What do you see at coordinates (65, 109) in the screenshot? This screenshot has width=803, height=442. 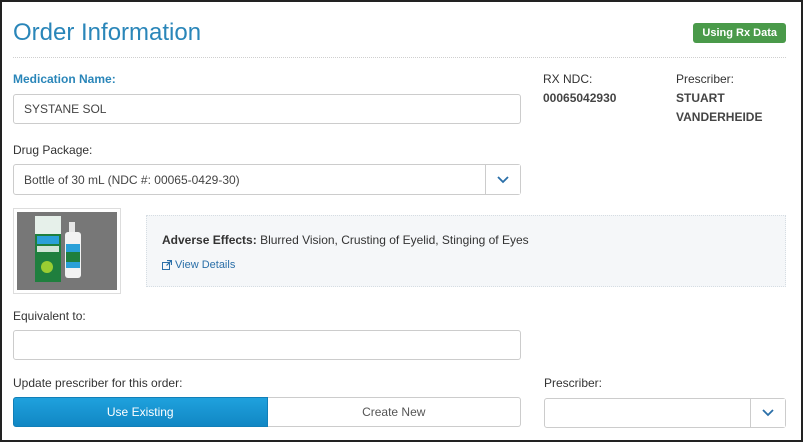 I see `medication-name-value: SYSTANE SOL` at bounding box center [65, 109].